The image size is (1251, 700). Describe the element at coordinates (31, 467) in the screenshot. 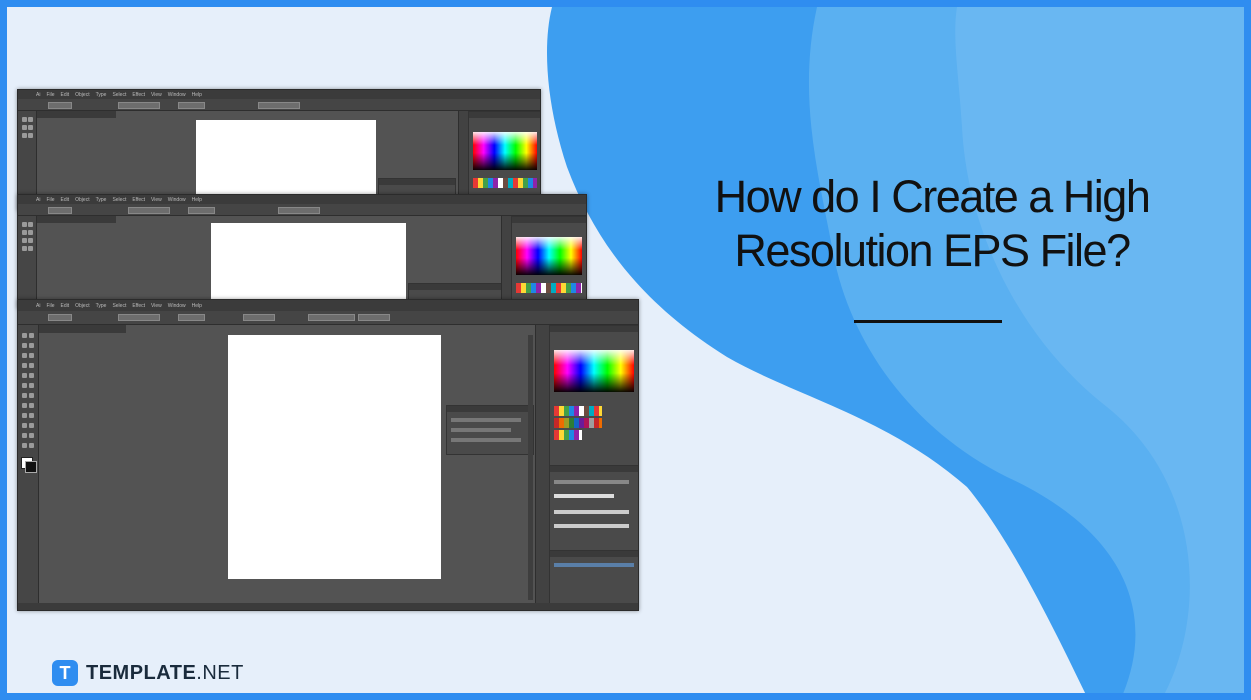

I see `stroke-swatch` at that location.